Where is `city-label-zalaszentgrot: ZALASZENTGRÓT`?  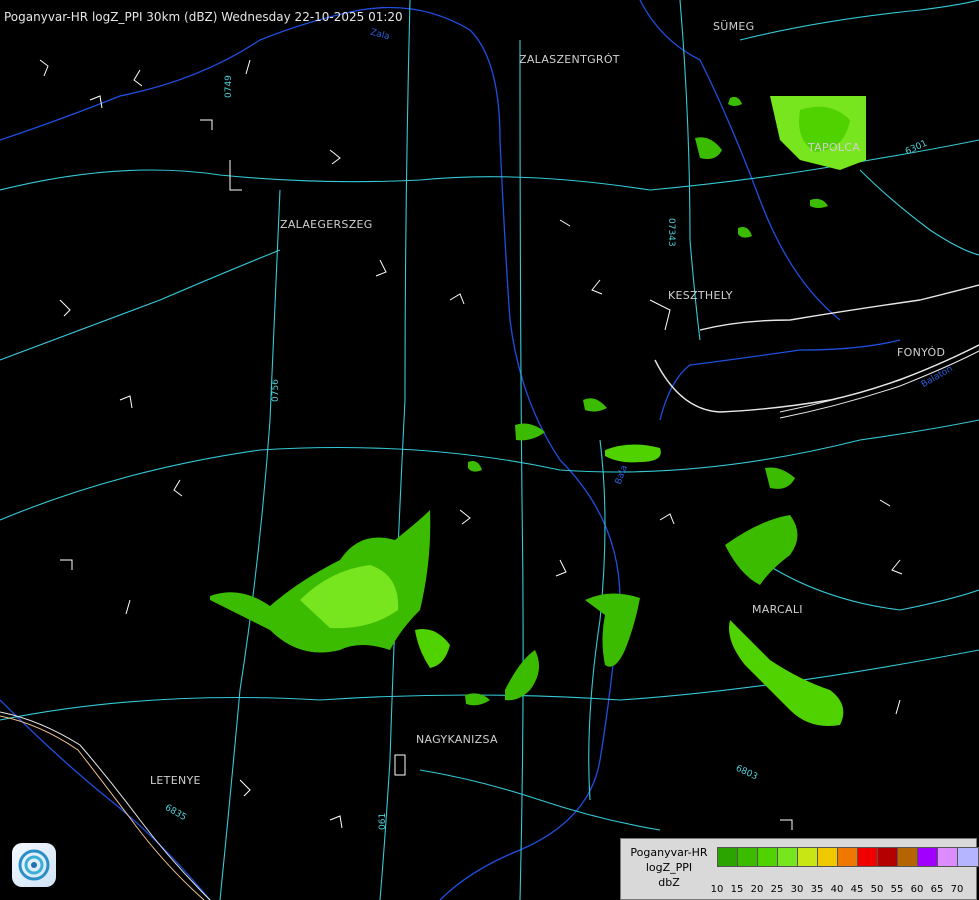
city-label-zalaszentgrot: ZALASZENTGRÓT is located at coordinates (569, 59).